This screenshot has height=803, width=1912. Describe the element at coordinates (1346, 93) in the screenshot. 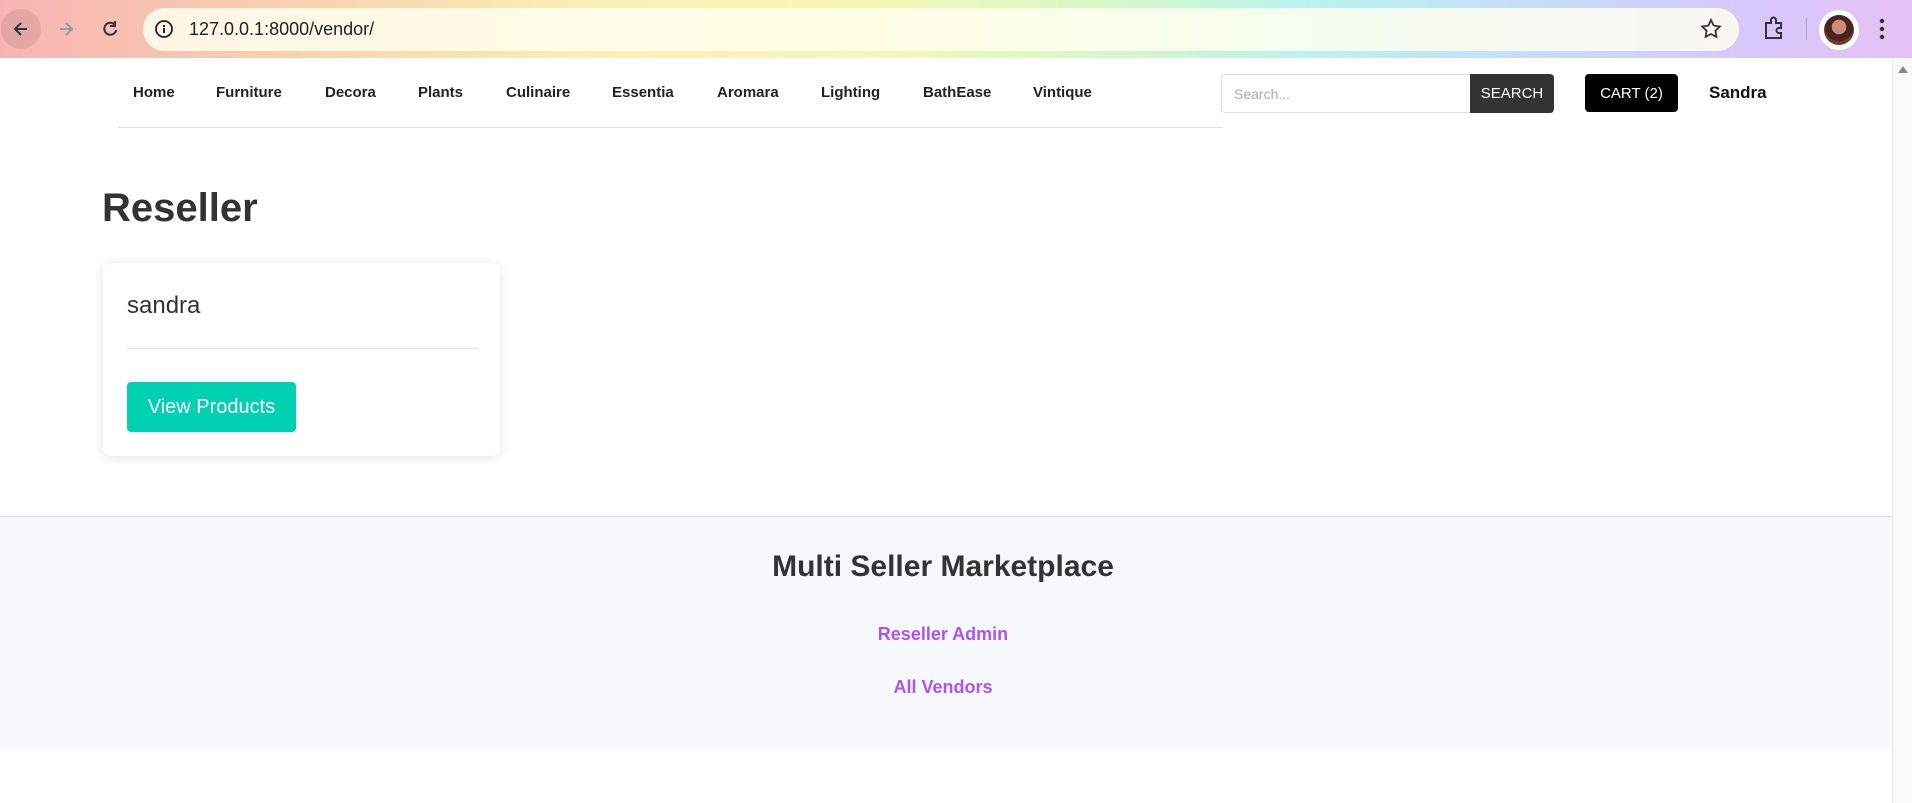

I see `search-input` at that location.